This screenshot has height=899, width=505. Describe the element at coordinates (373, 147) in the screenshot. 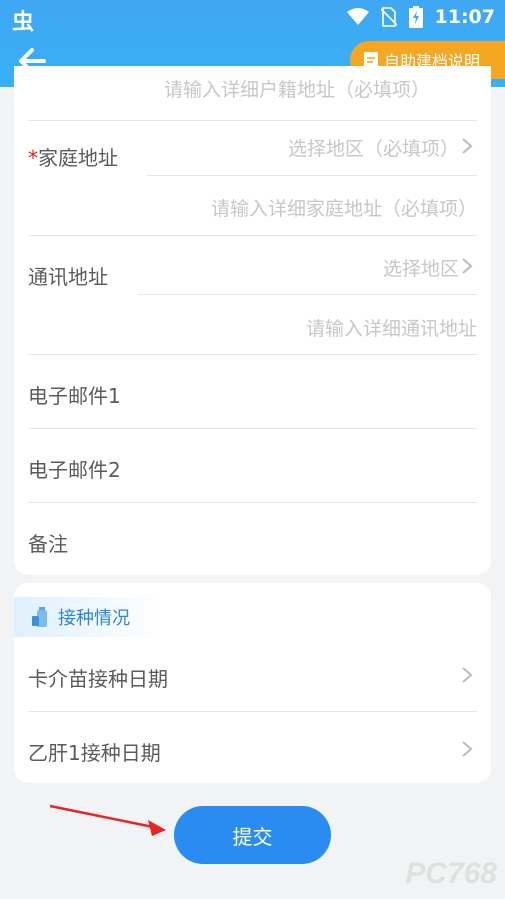

I see `home-address-region-select: 选择地区（必填项）` at that location.